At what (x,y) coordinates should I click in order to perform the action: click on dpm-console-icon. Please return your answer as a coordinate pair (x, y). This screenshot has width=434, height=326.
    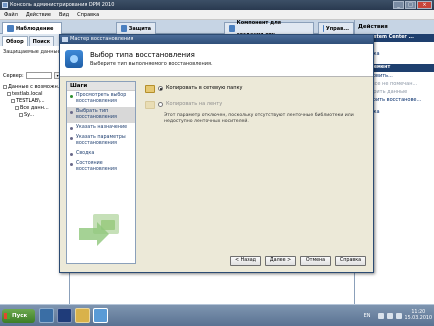
    Looking at the image, I should click on (100, 315).